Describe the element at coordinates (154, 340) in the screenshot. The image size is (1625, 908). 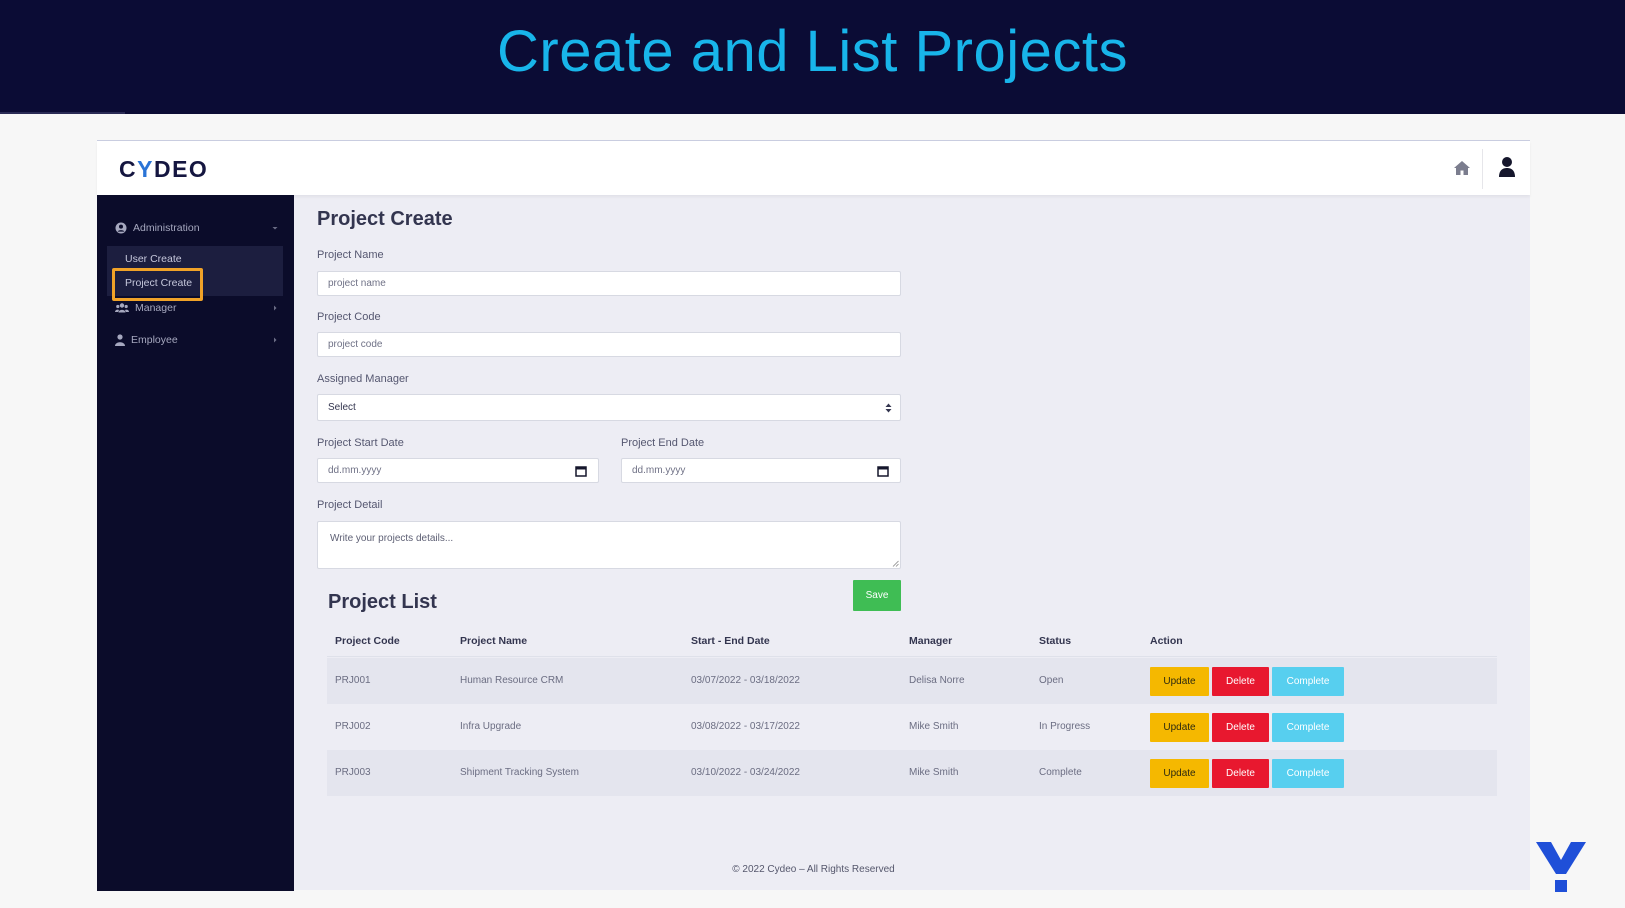
I see `sidebar-item-label: Employee` at that location.